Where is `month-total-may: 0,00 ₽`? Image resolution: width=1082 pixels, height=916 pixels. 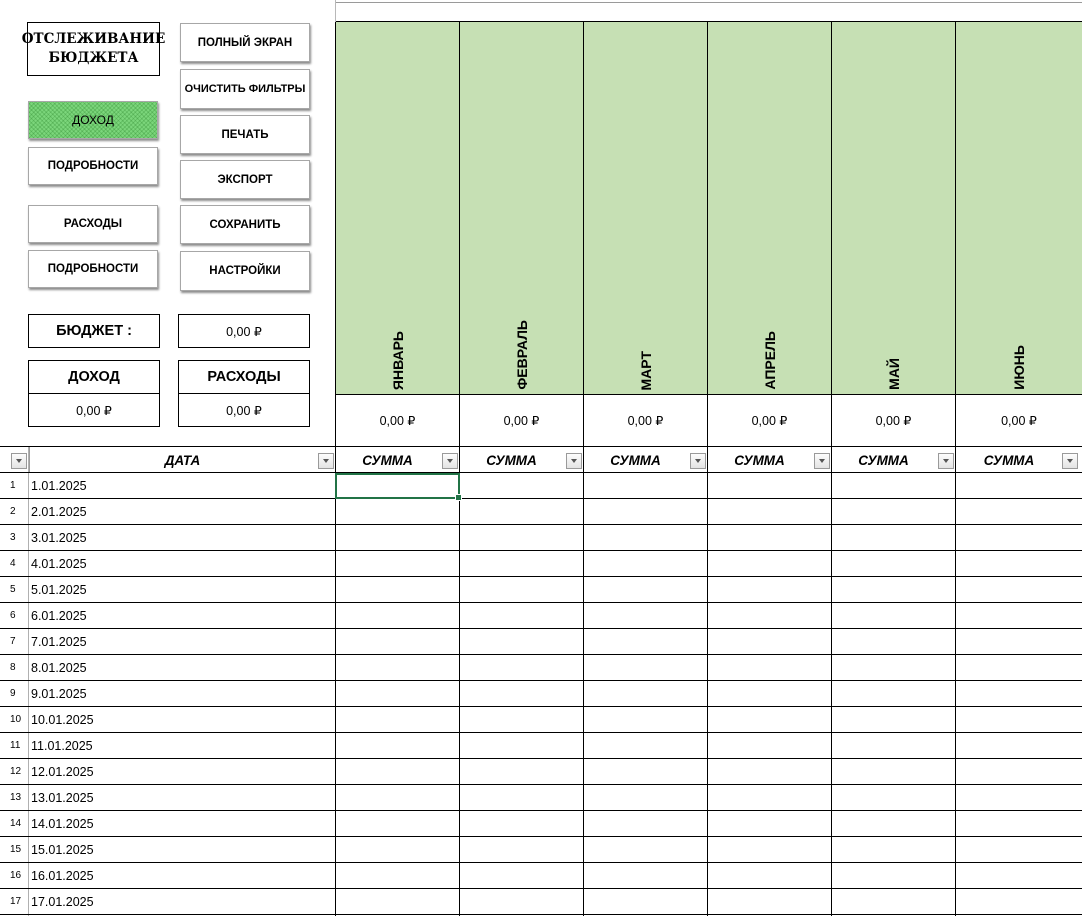 month-total-may: 0,00 ₽ is located at coordinates (893, 420).